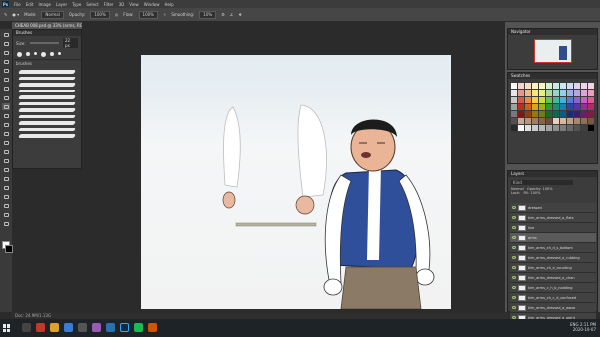  I want to click on menu-file: File, so click(17, 4).